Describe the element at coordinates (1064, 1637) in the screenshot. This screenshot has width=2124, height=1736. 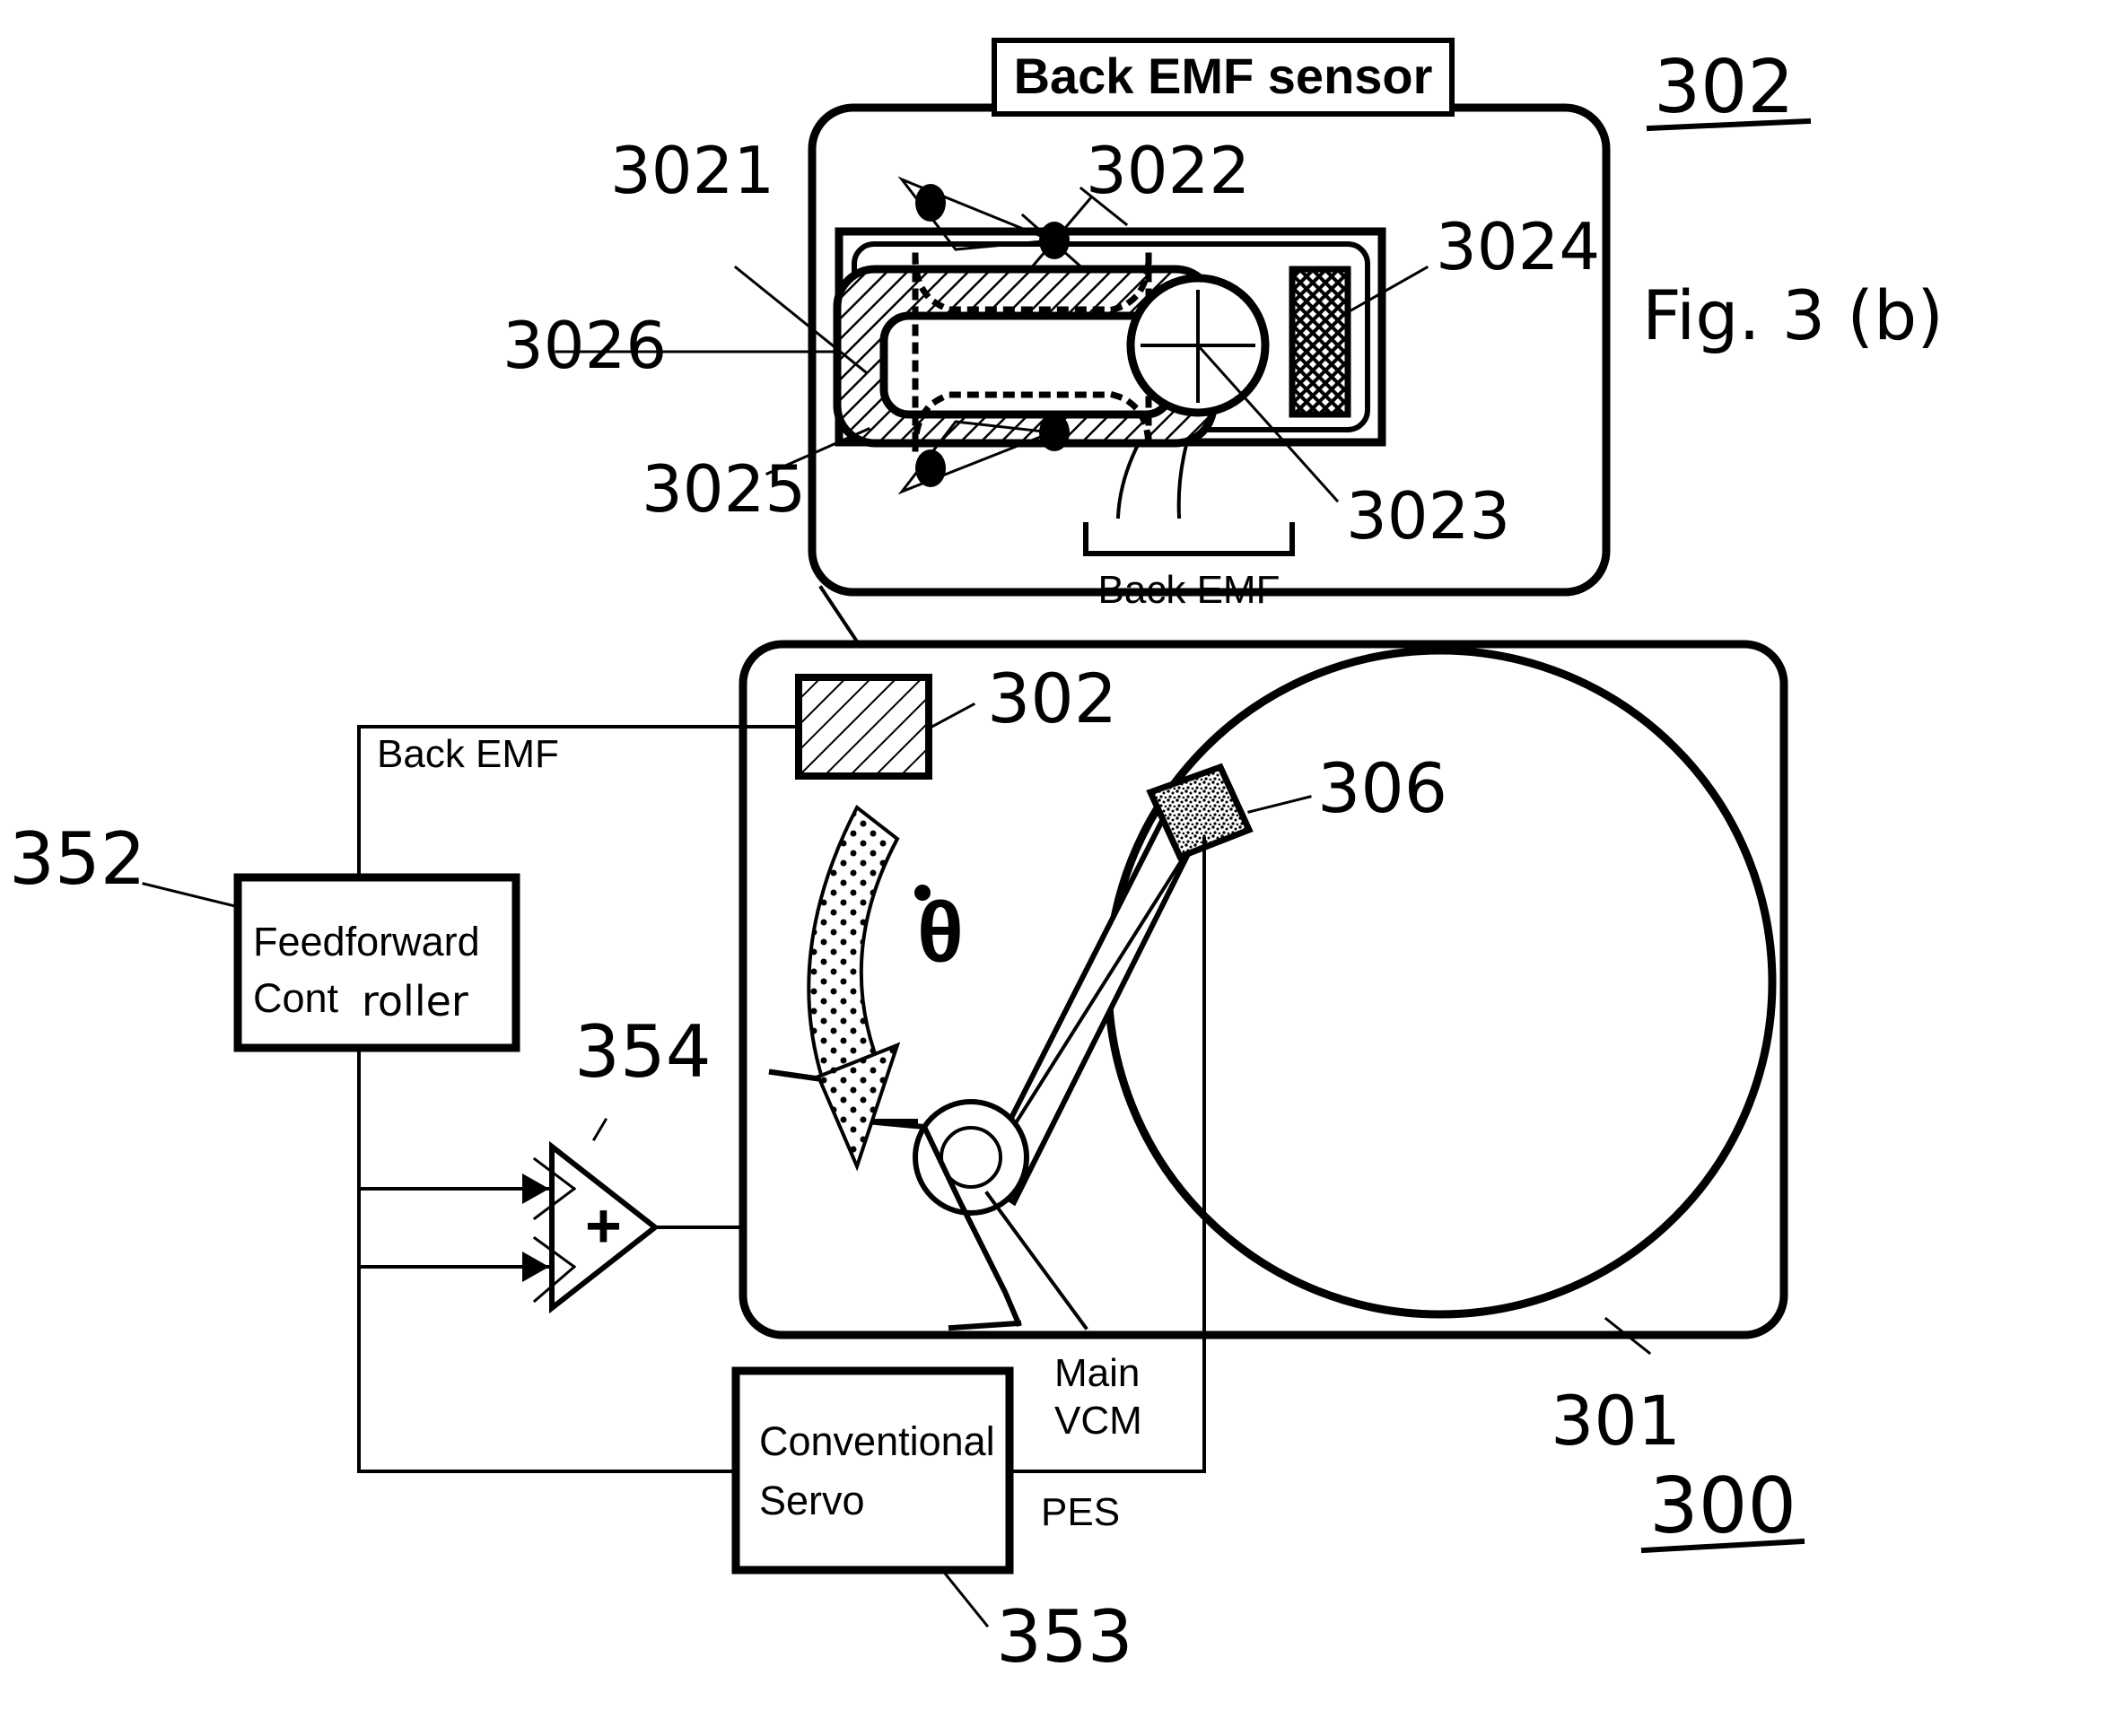
I see `conventional-servo-ref-label: 353` at that location.